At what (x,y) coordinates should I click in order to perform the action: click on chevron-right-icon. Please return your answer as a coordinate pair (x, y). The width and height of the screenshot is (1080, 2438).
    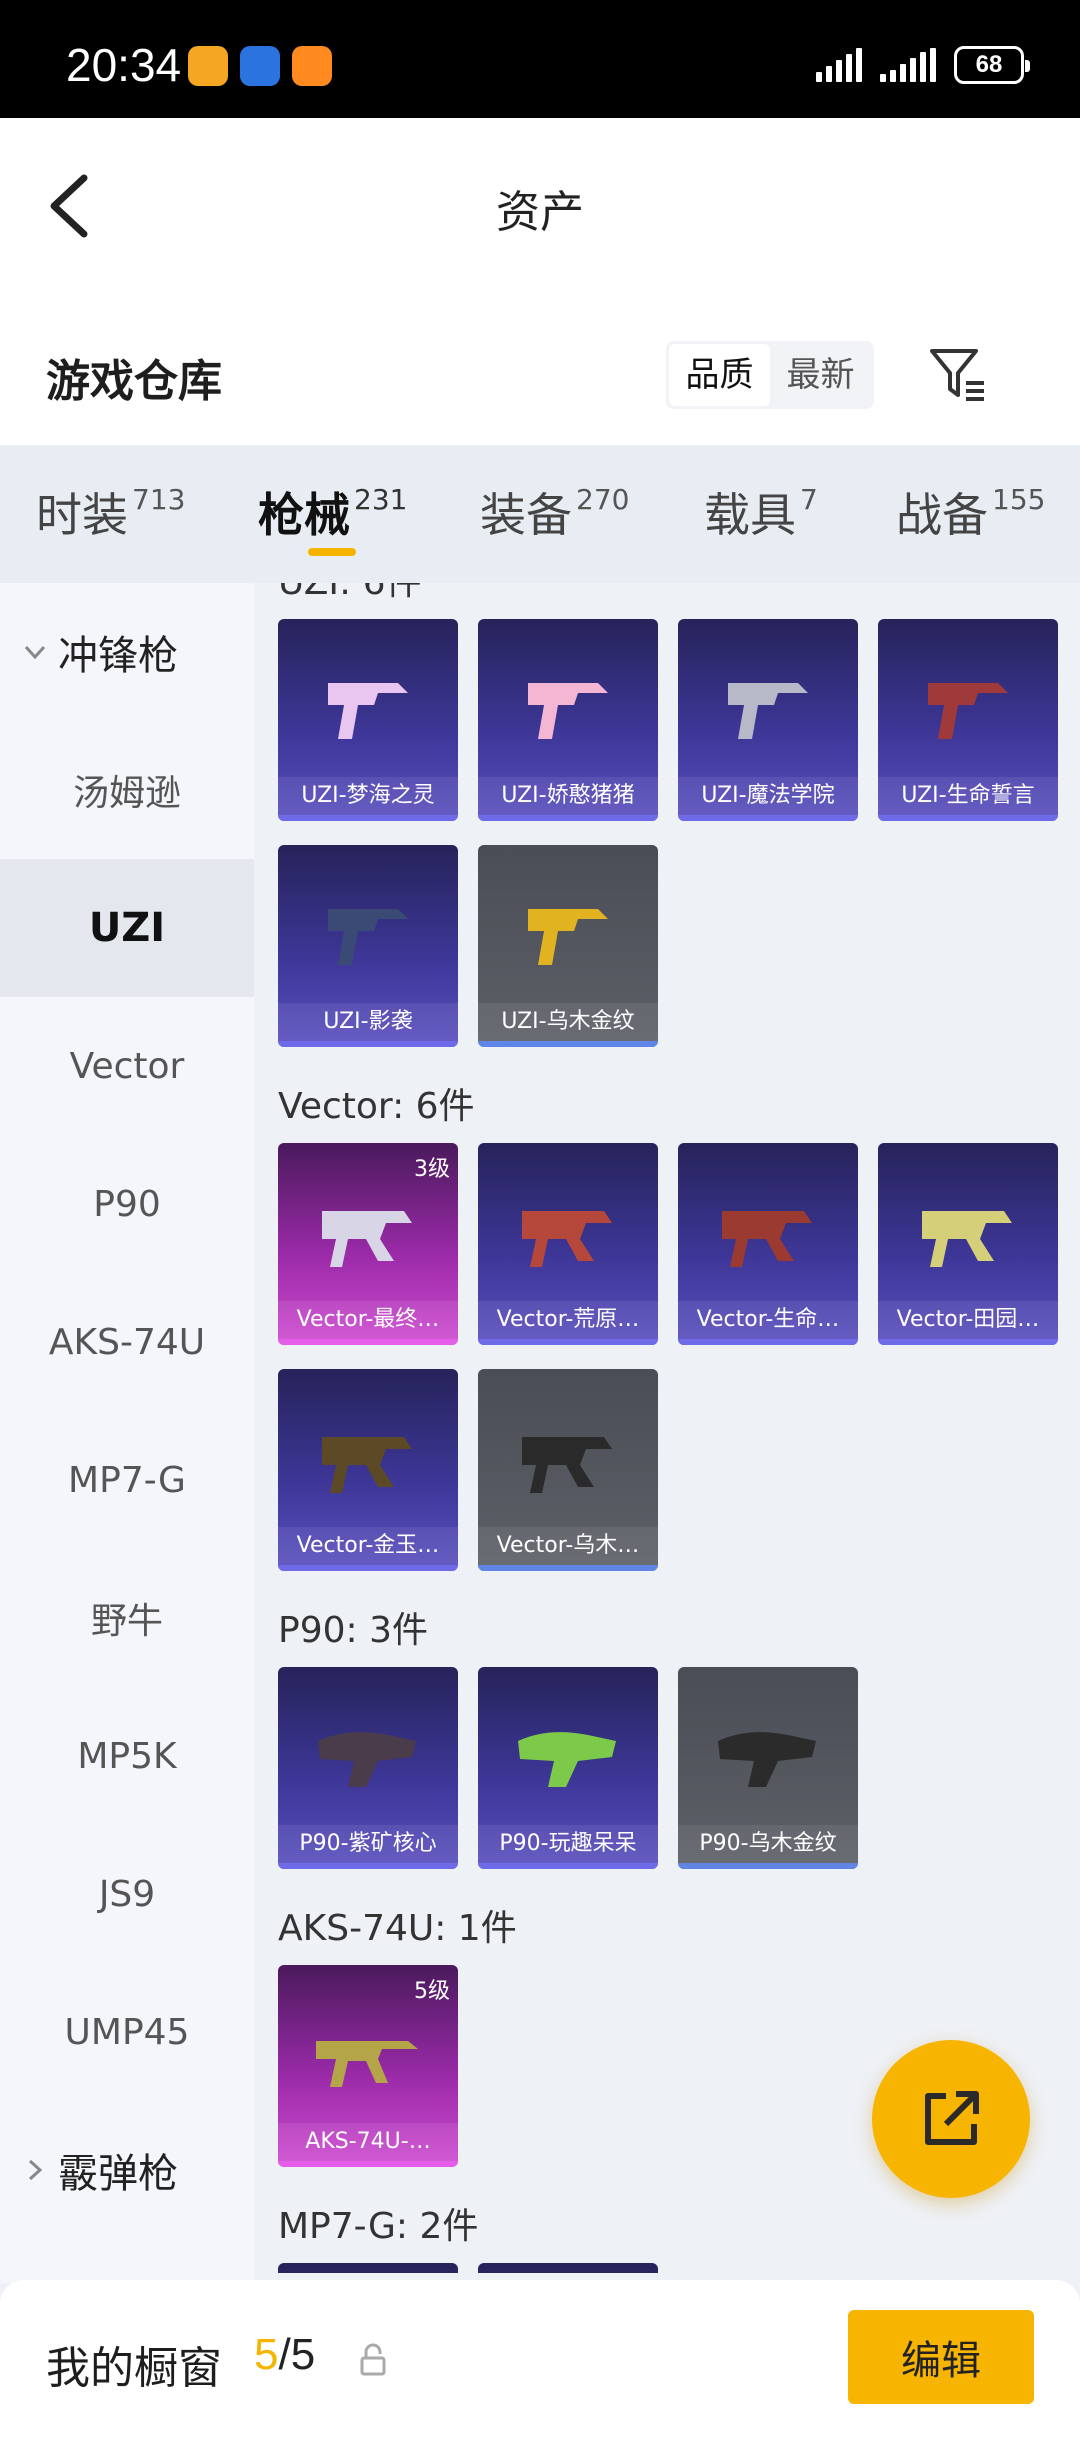
    Looking at the image, I should click on (35, 2170).